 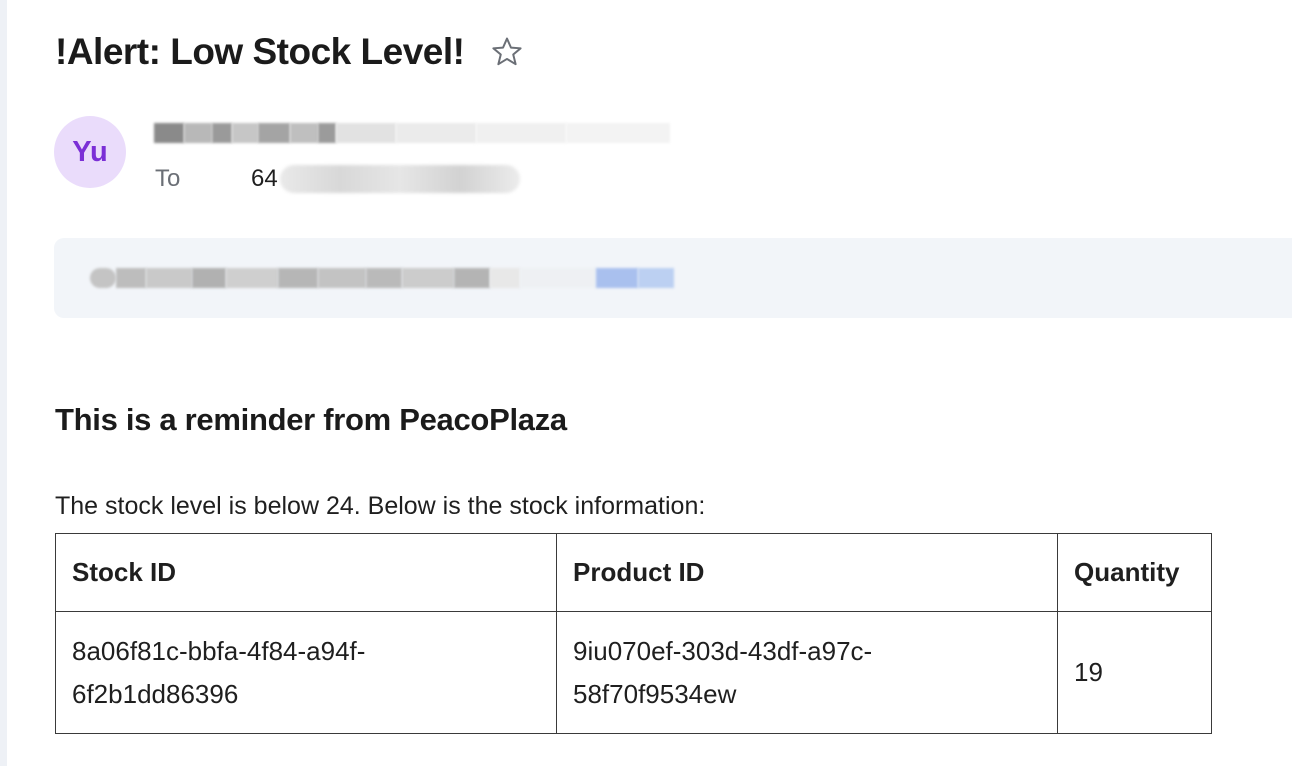 What do you see at coordinates (507, 52) in the screenshot?
I see `star-icon` at bounding box center [507, 52].